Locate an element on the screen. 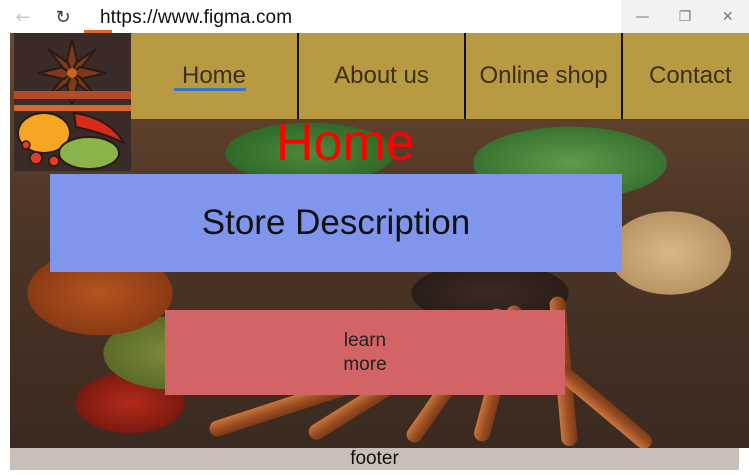 This screenshot has height=475, width=749. nav-item-about-us: About us is located at coordinates (382, 76).